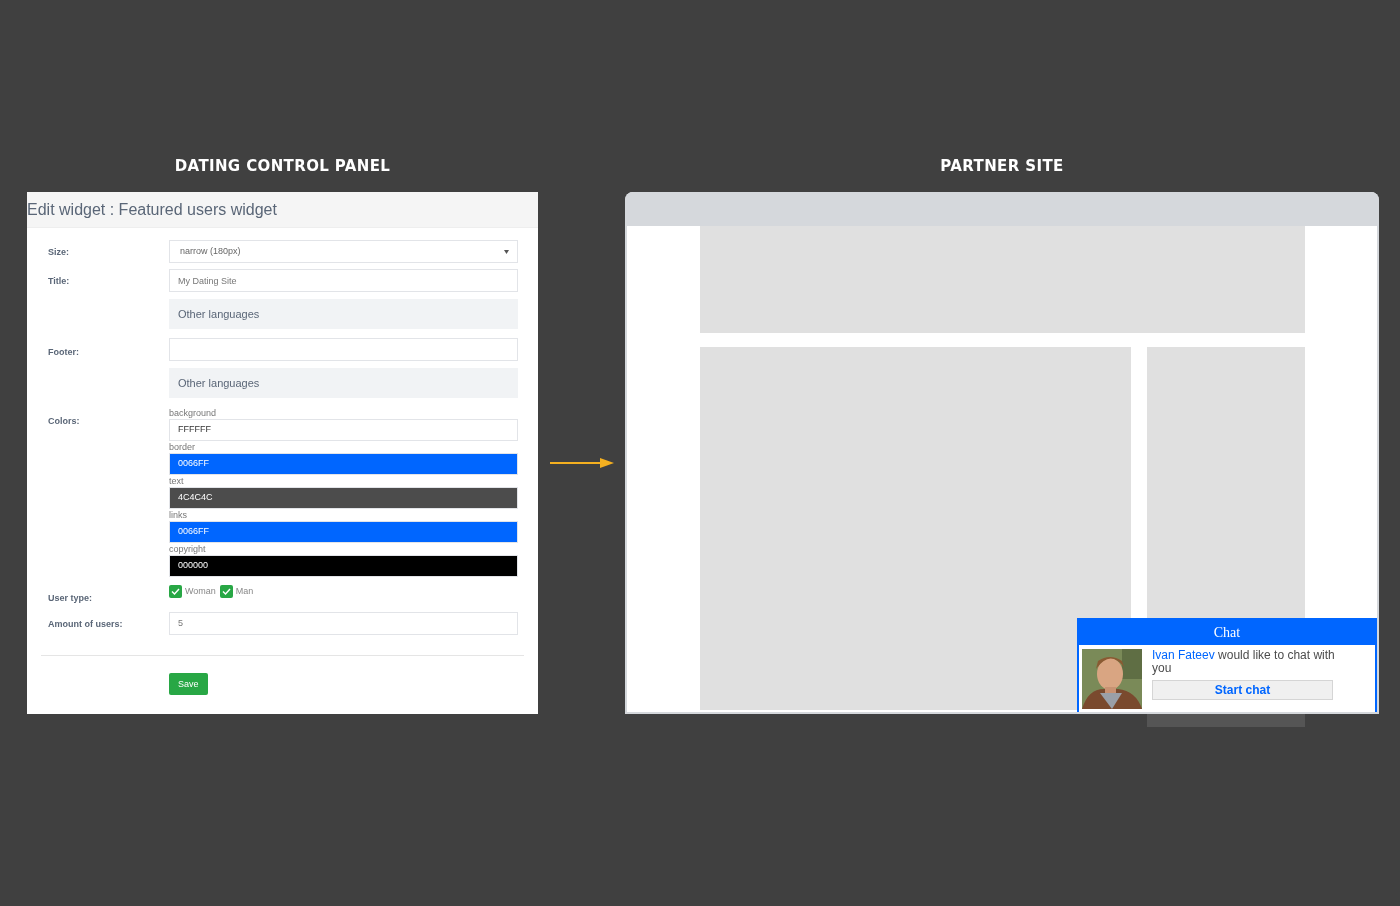 Image resolution: width=1400 pixels, height=906 pixels. Describe the element at coordinates (182, 447) in the screenshot. I see `color-label: border` at that location.